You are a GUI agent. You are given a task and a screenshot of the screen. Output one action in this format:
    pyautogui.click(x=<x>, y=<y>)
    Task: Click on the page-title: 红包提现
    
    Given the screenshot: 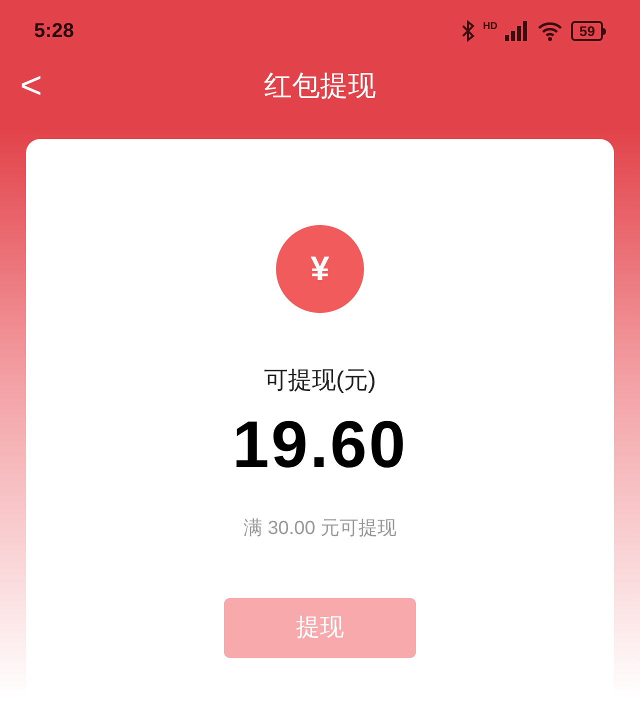 What is the action you would take?
    pyautogui.click(x=320, y=86)
    